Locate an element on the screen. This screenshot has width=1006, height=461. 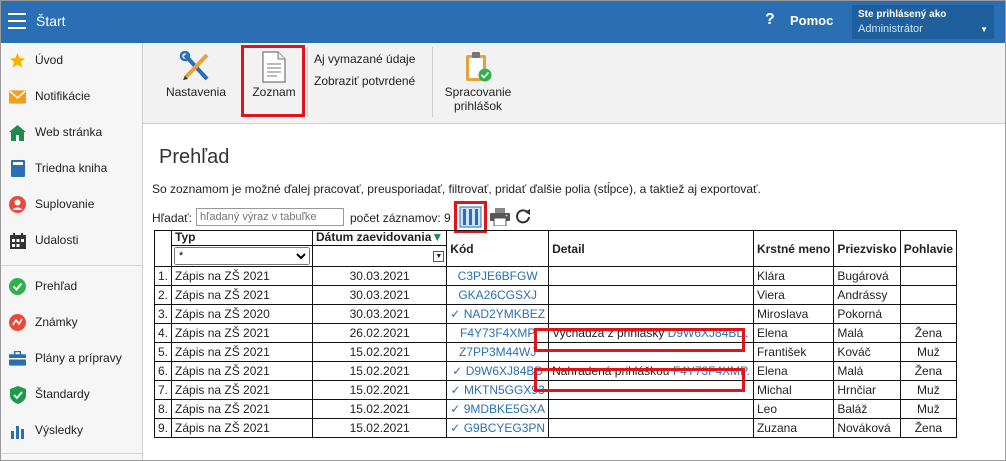
shield-check-icon is located at coordinates (17, 394).